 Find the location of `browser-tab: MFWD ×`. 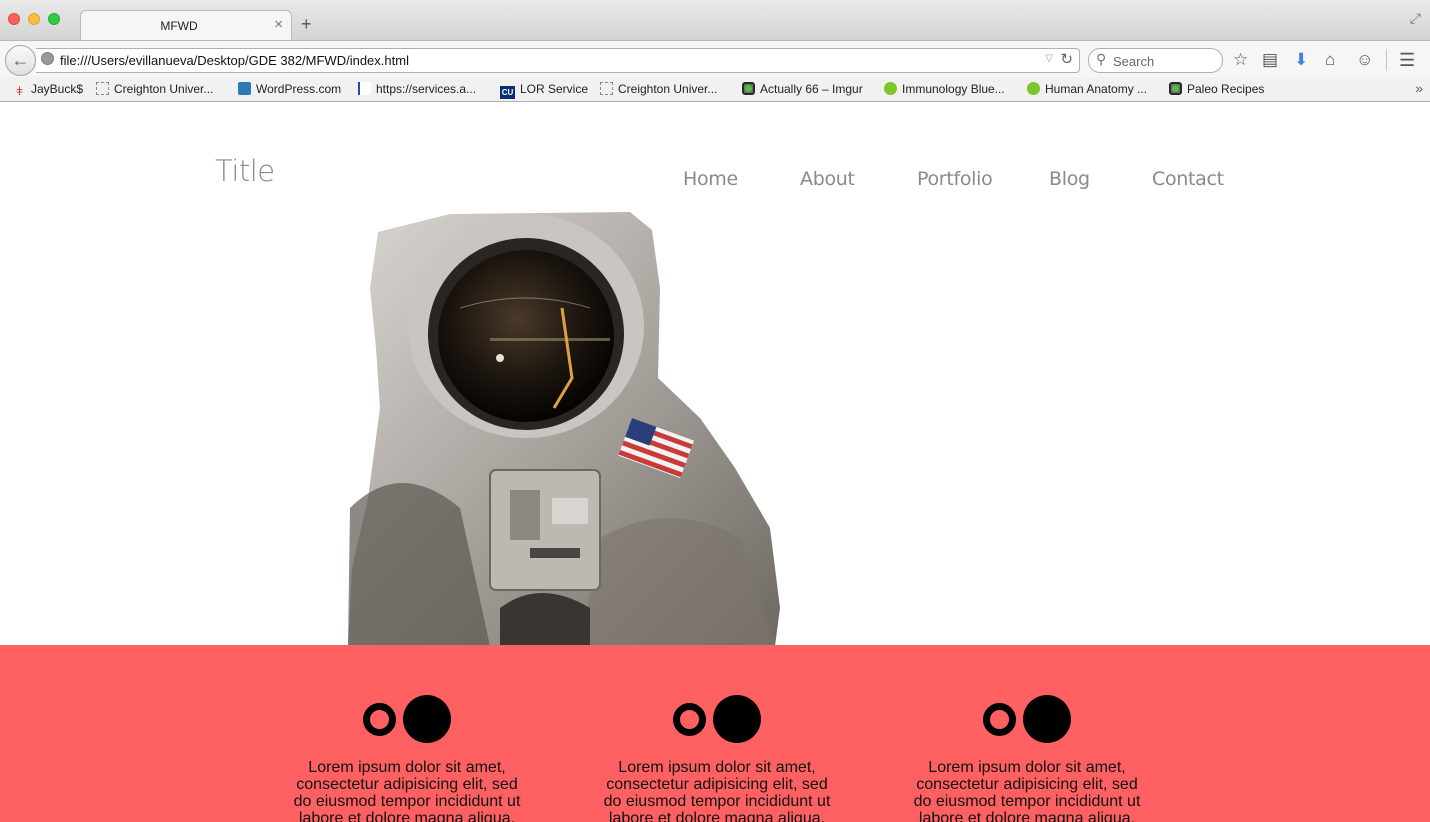

browser-tab: MFWD × is located at coordinates (186, 25).